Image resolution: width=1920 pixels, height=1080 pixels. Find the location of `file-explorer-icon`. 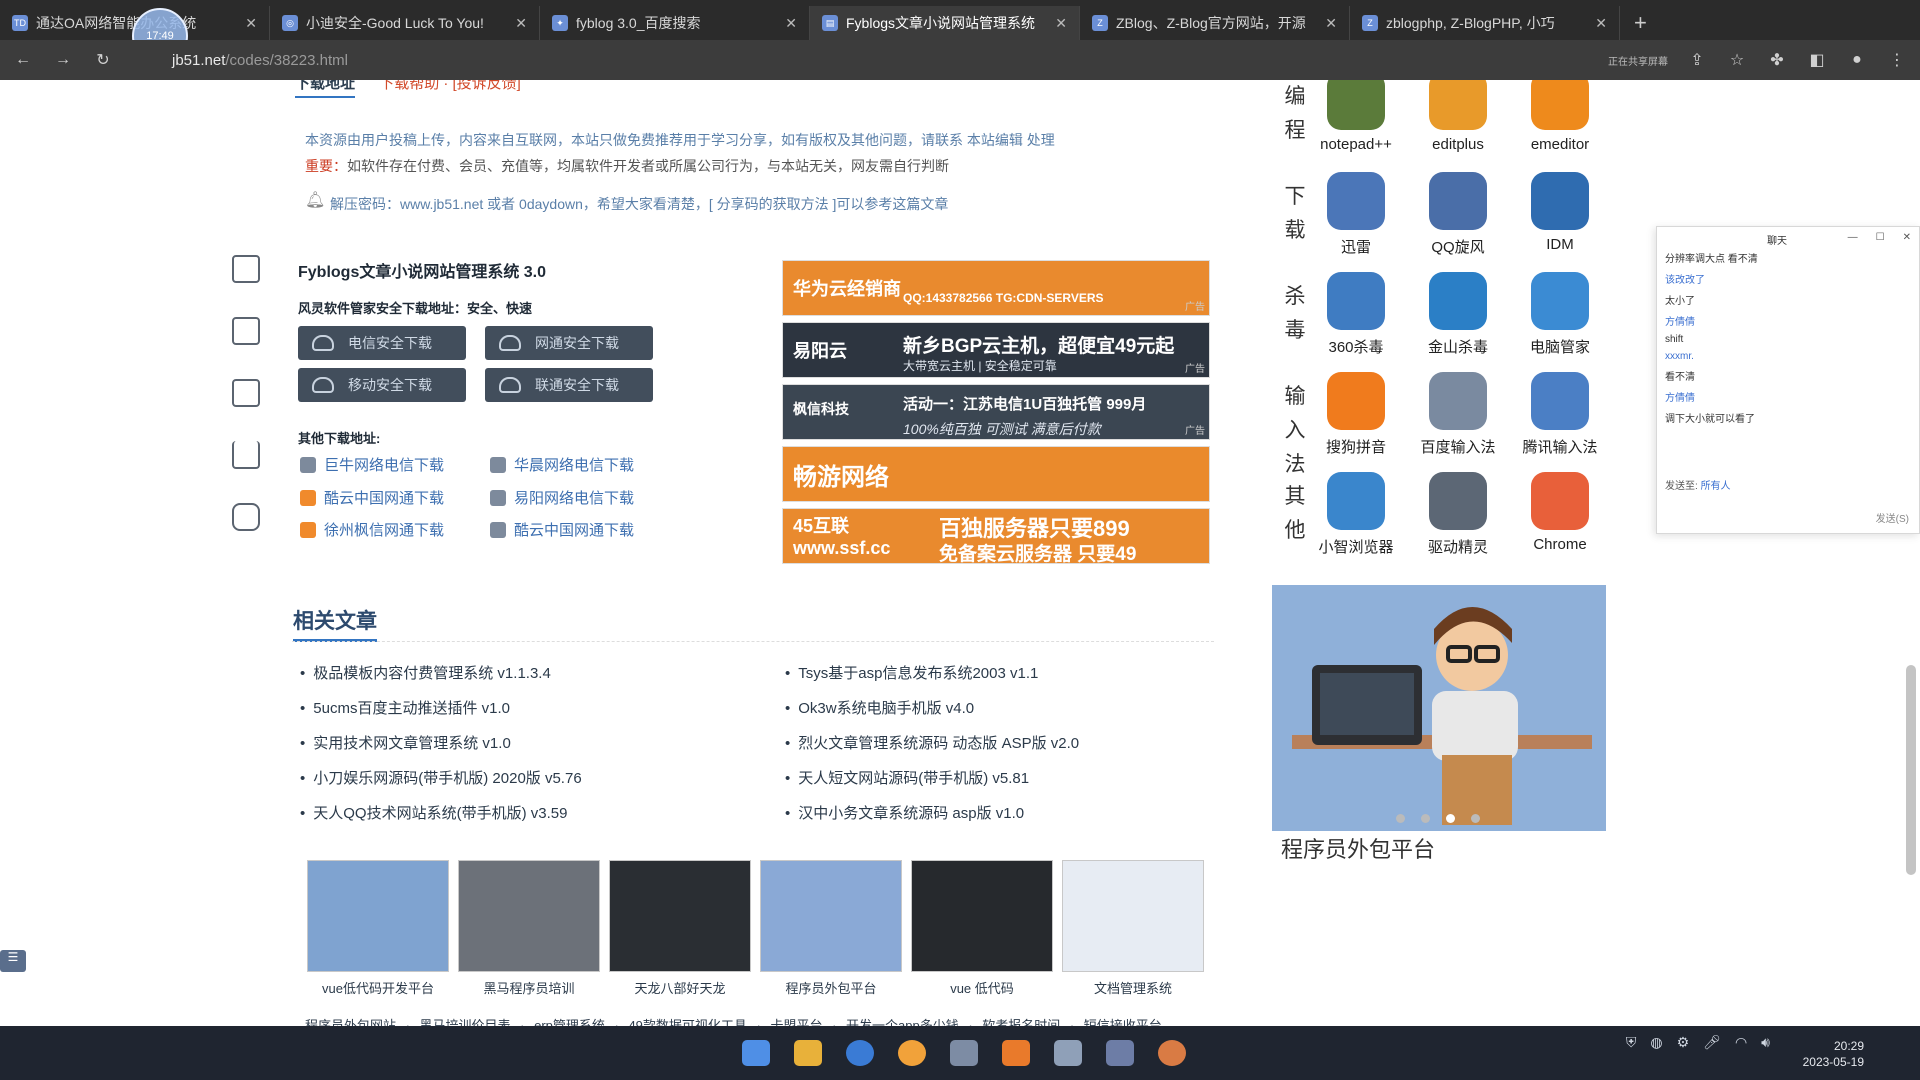

file-explorer-icon is located at coordinates (808, 1053).